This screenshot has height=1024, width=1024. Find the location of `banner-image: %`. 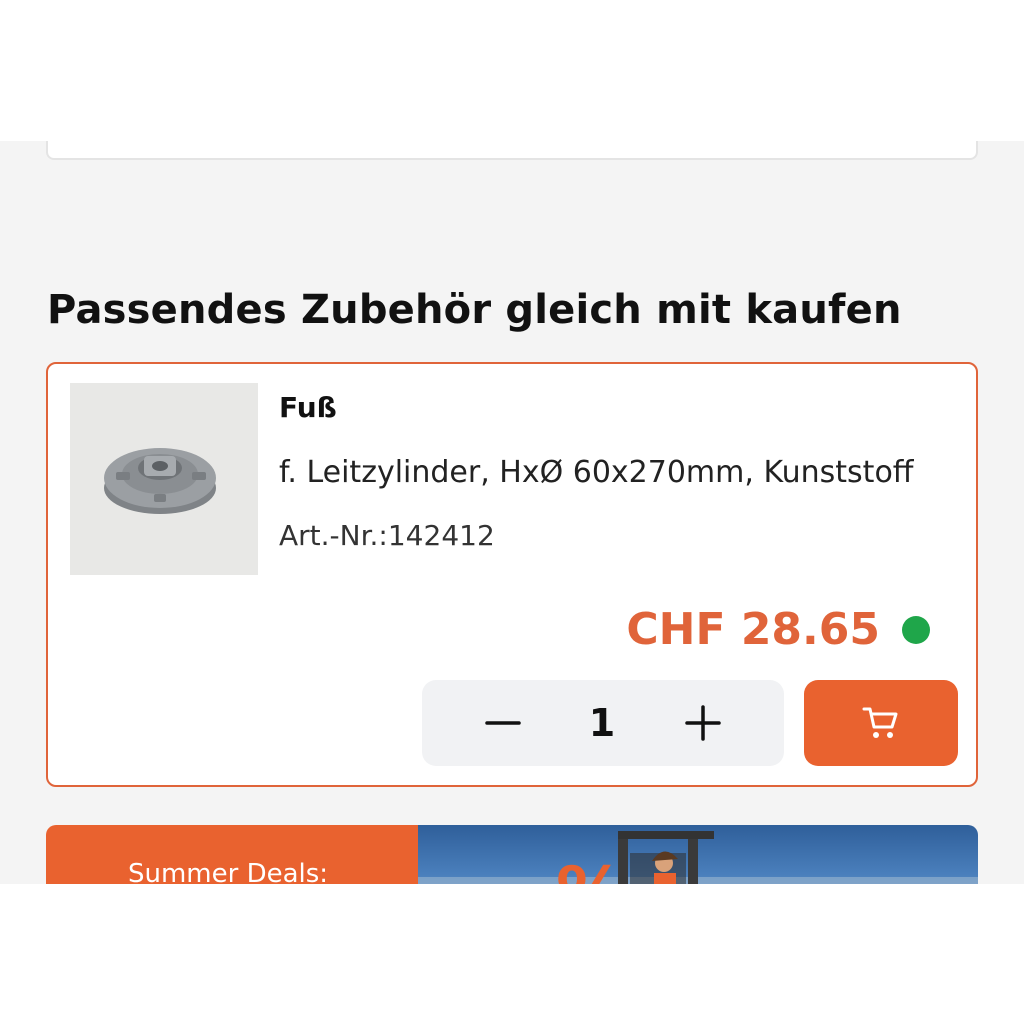

banner-image: % is located at coordinates (698, 854).